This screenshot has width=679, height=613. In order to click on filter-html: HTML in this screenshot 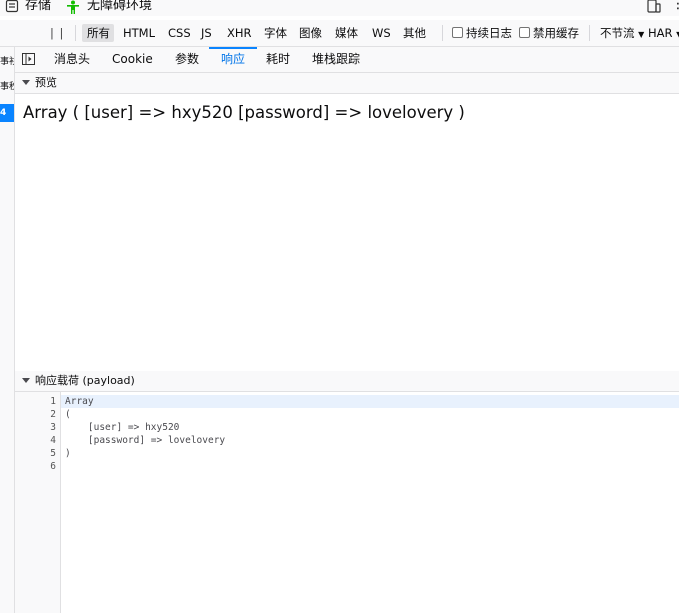, I will do `click(139, 33)`.